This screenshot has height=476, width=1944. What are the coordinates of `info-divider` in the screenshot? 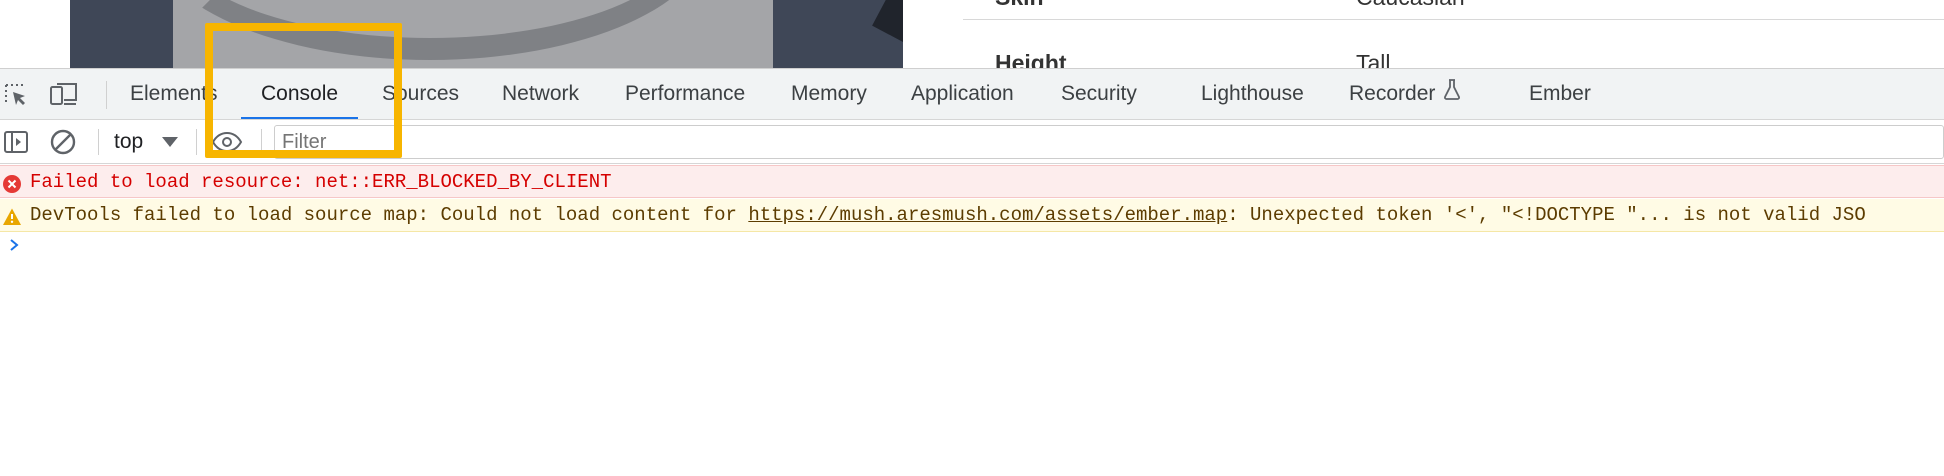 It's located at (1453, 19).